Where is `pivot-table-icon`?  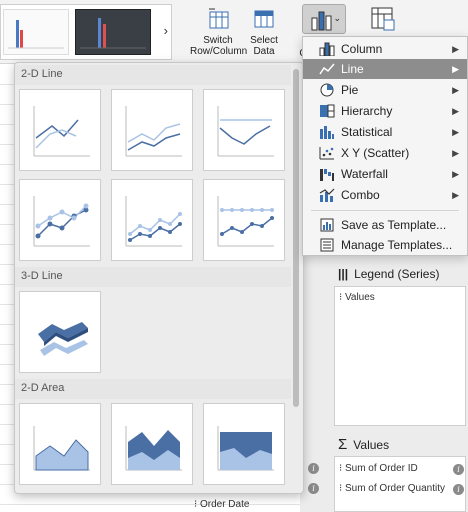 pivot-table-icon is located at coordinates (383, 19).